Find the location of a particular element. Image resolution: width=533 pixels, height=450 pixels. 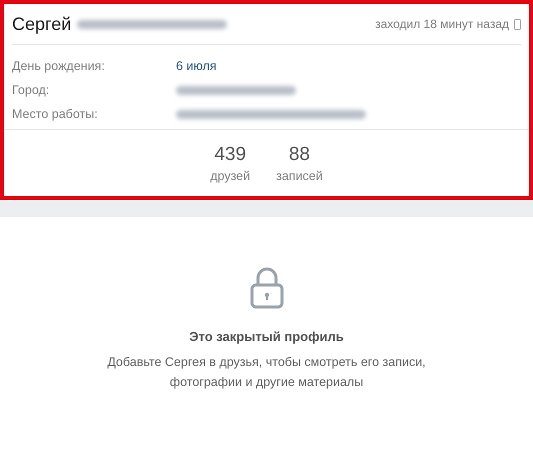

counter-value: 439 is located at coordinates (230, 155).